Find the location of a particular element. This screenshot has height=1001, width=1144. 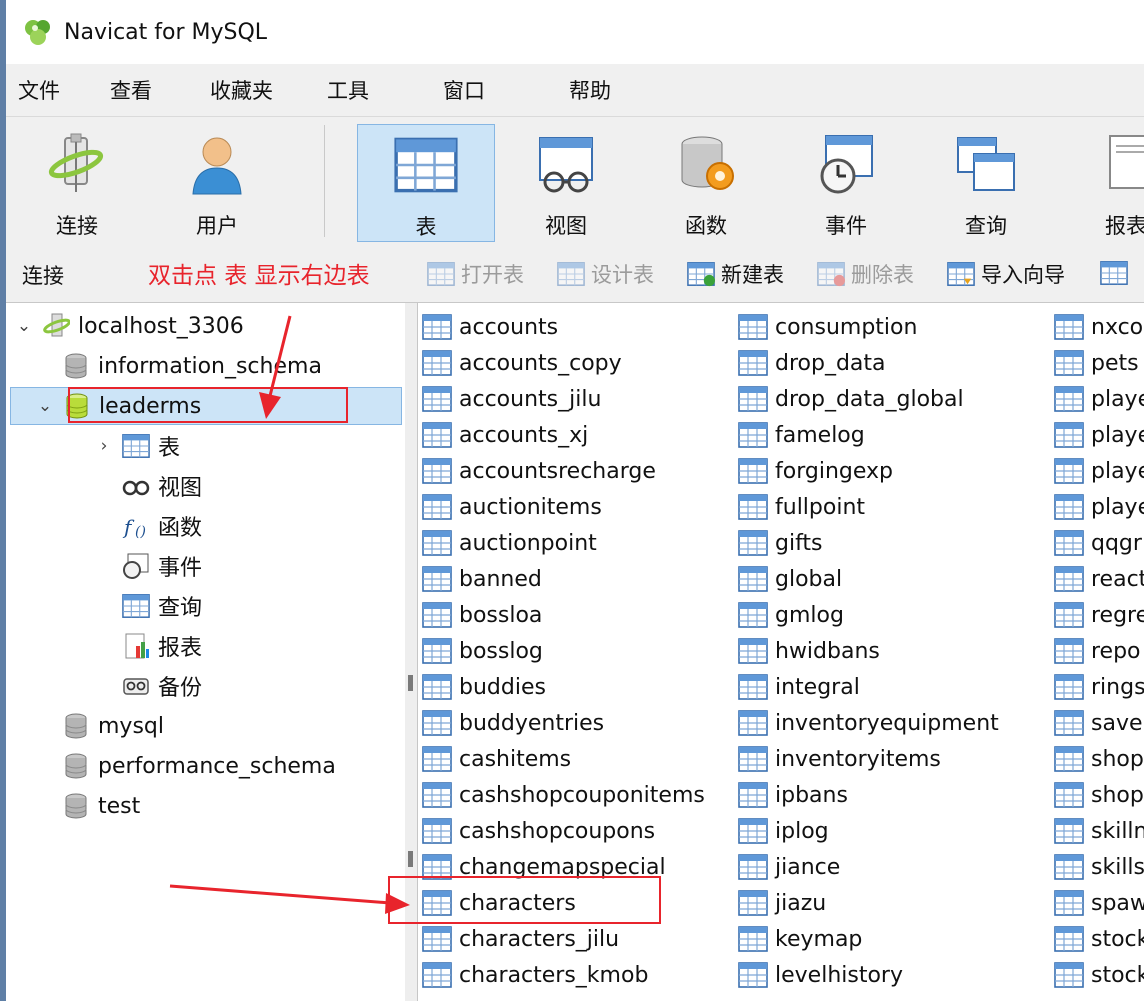

table-item: accounts_copy is located at coordinates (563, 363).